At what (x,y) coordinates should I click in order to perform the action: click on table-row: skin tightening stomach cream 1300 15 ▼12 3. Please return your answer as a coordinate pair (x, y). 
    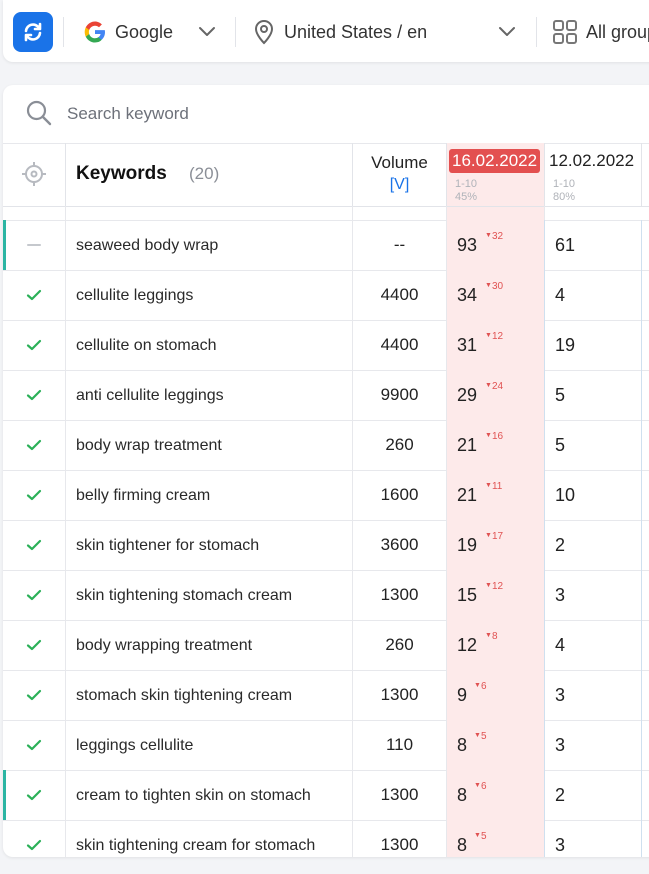
    Looking at the image, I should click on (326, 595).